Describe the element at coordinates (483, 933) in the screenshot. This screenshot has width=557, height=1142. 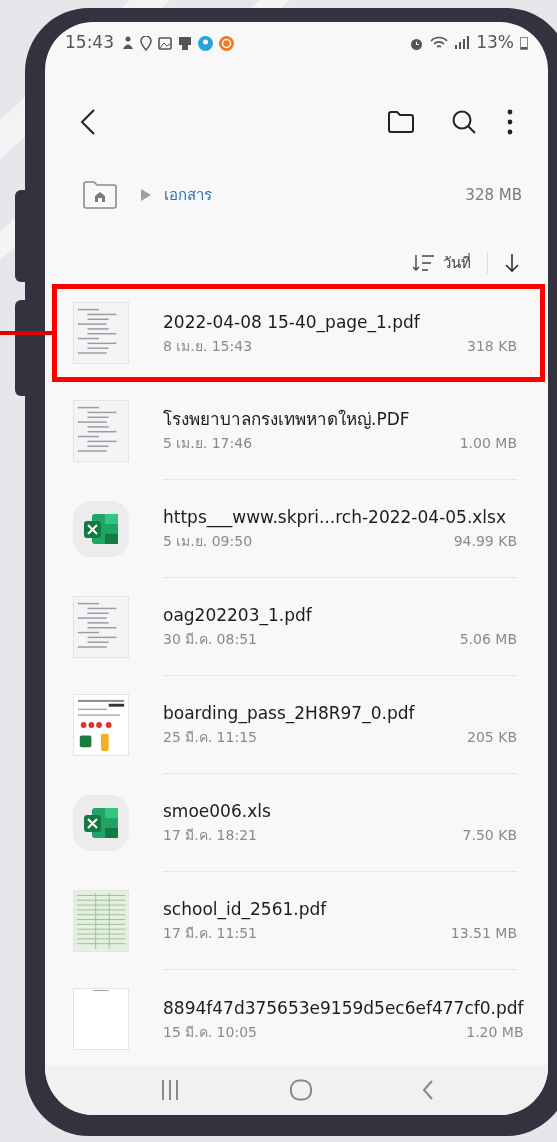
I see `file-size: 13.51 MB` at that location.